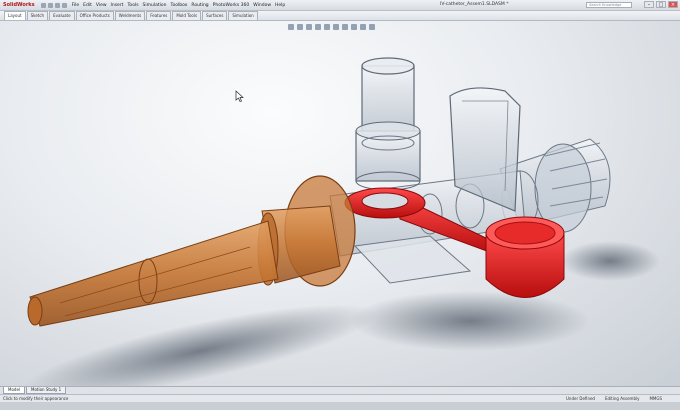  Describe the element at coordinates (37, 15) in the screenshot. I see `tab-sketch: Sketch` at that location.